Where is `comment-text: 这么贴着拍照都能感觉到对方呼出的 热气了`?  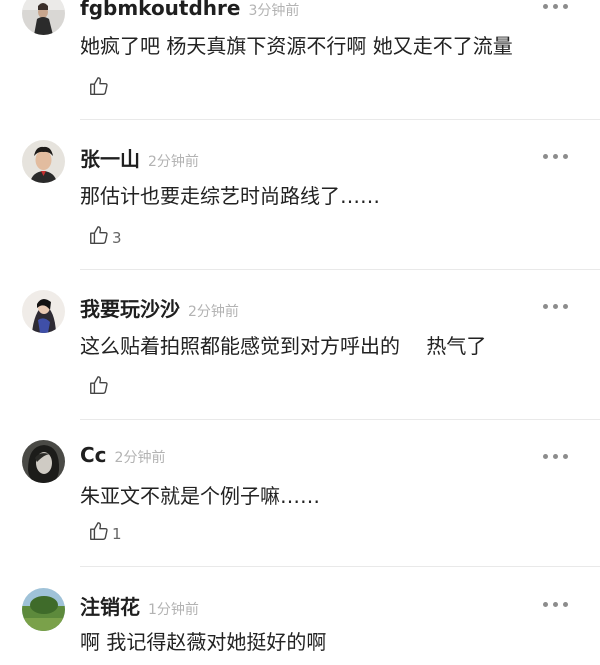 comment-text: 这么贴着拍照都能感觉到对方呼出的 热气了 is located at coordinates (283, 346).